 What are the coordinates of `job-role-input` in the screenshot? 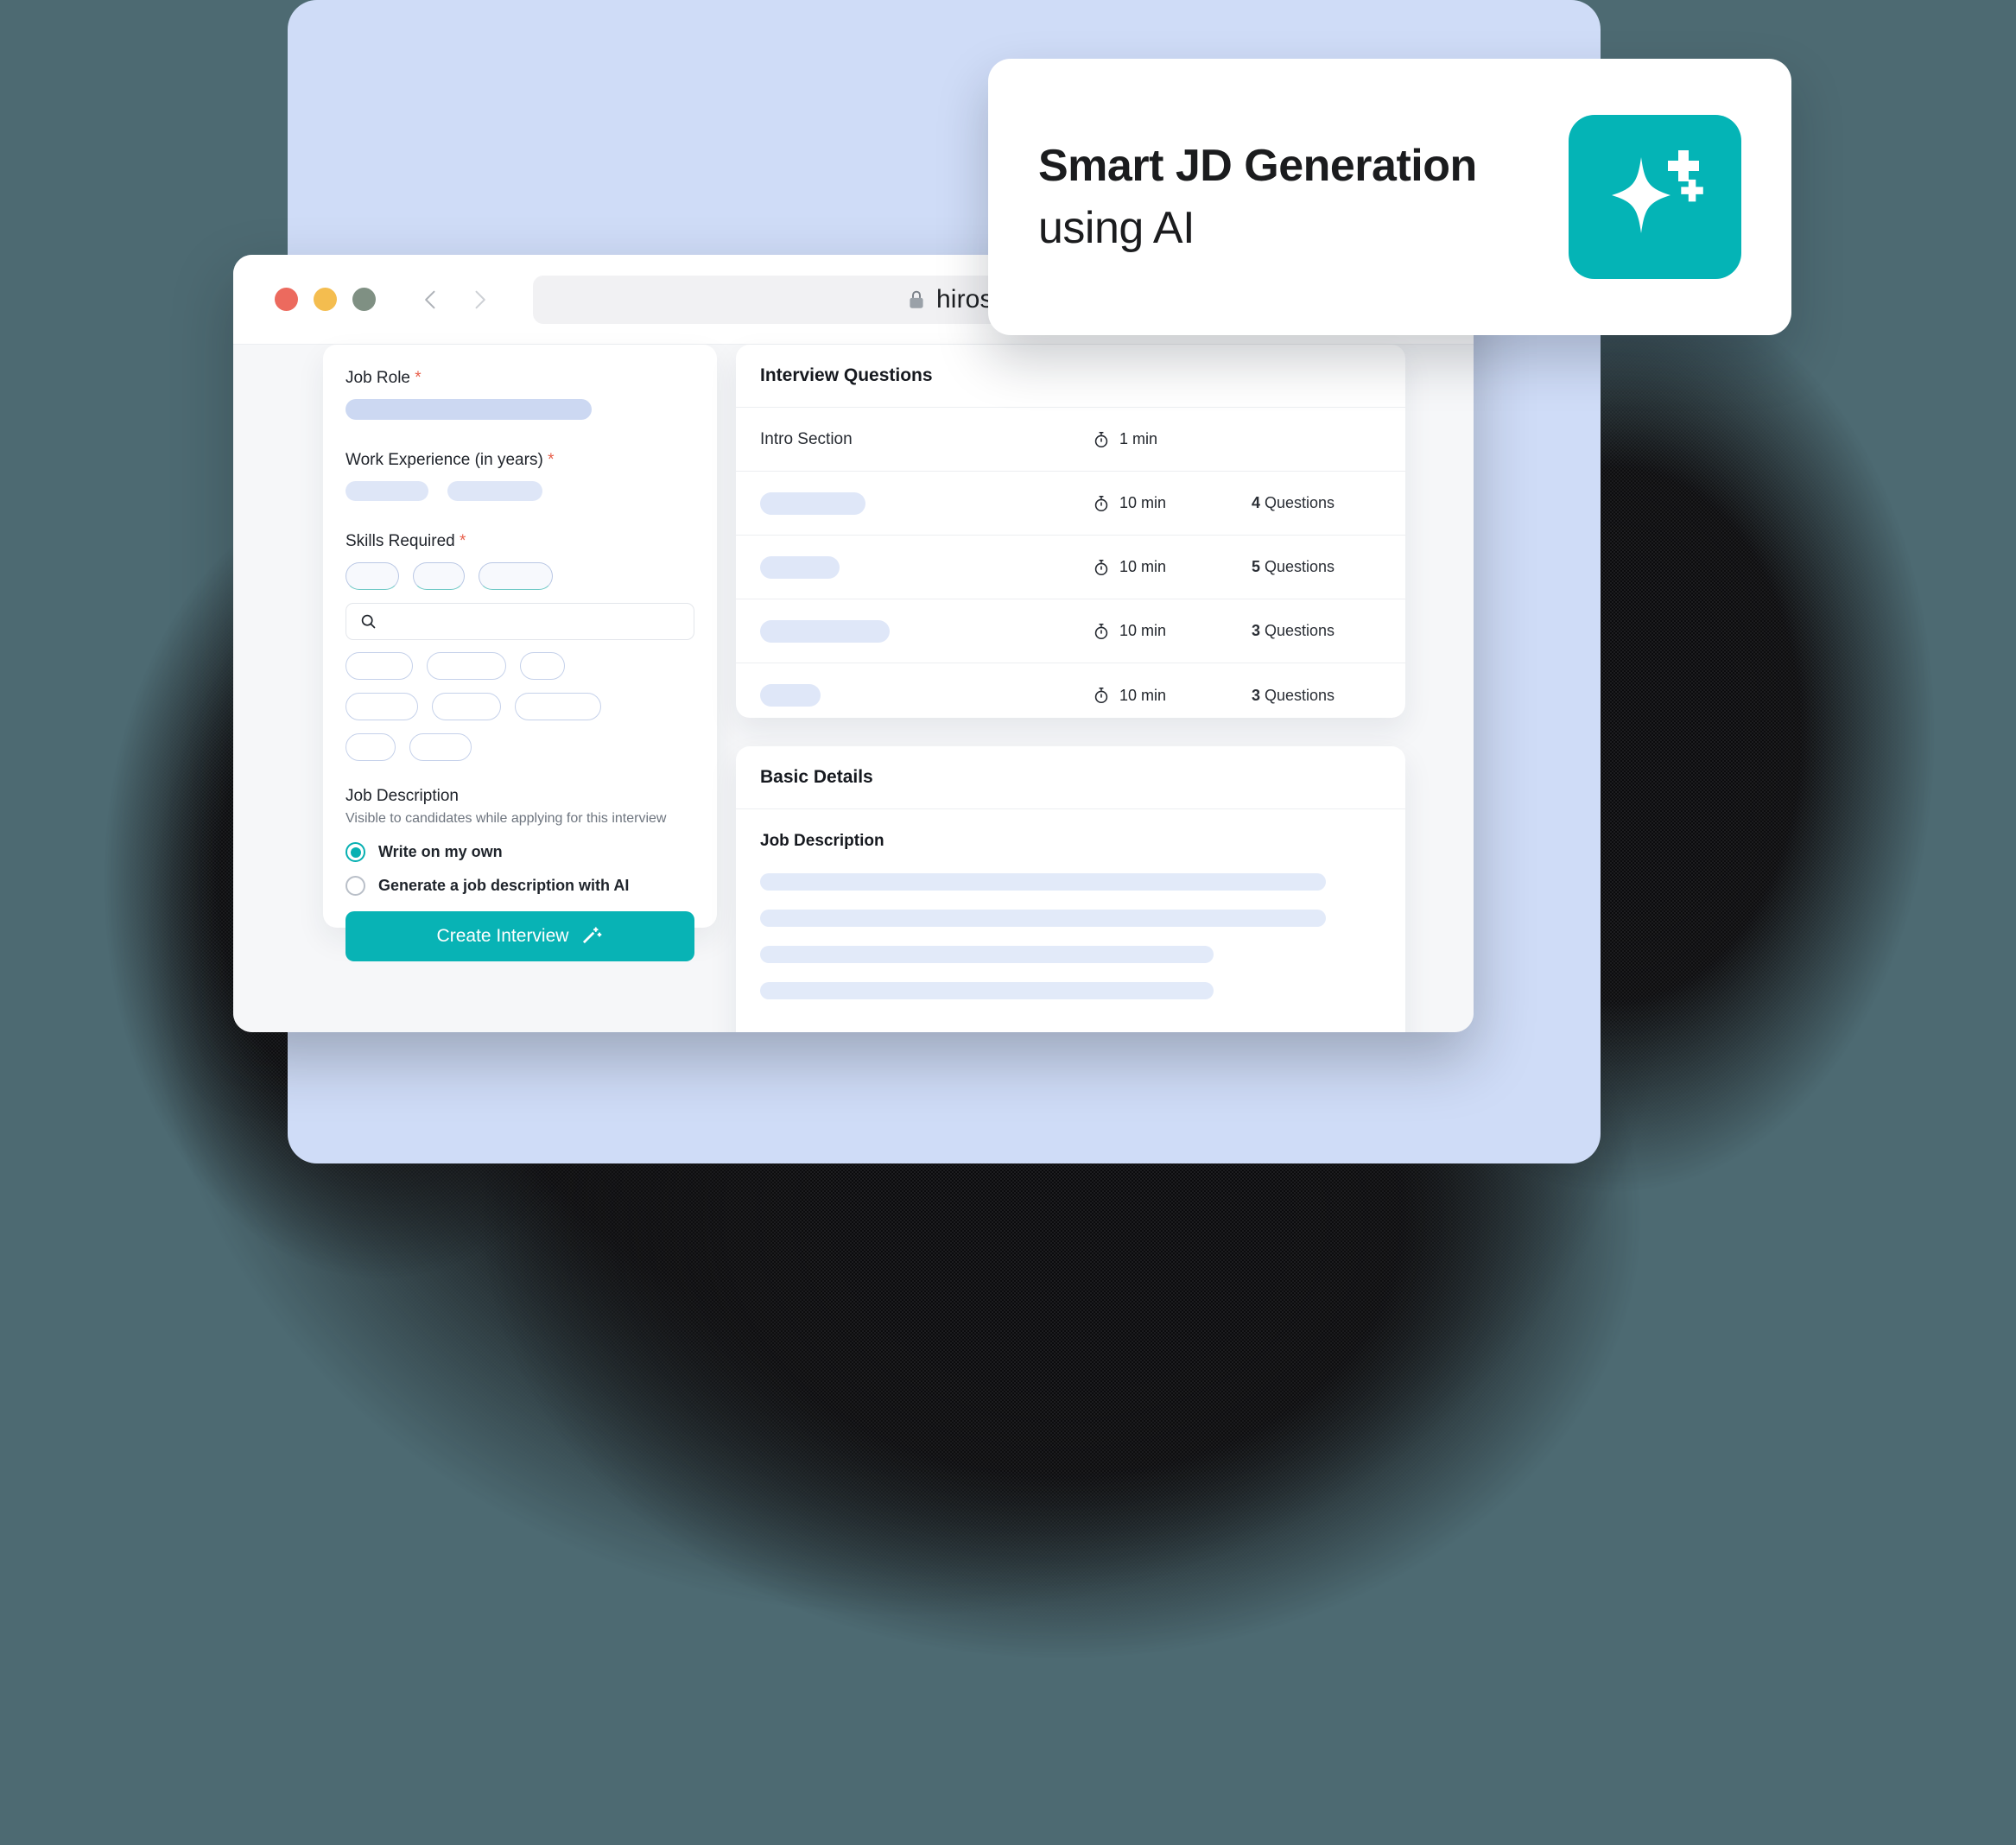 It's located at (469, 409).